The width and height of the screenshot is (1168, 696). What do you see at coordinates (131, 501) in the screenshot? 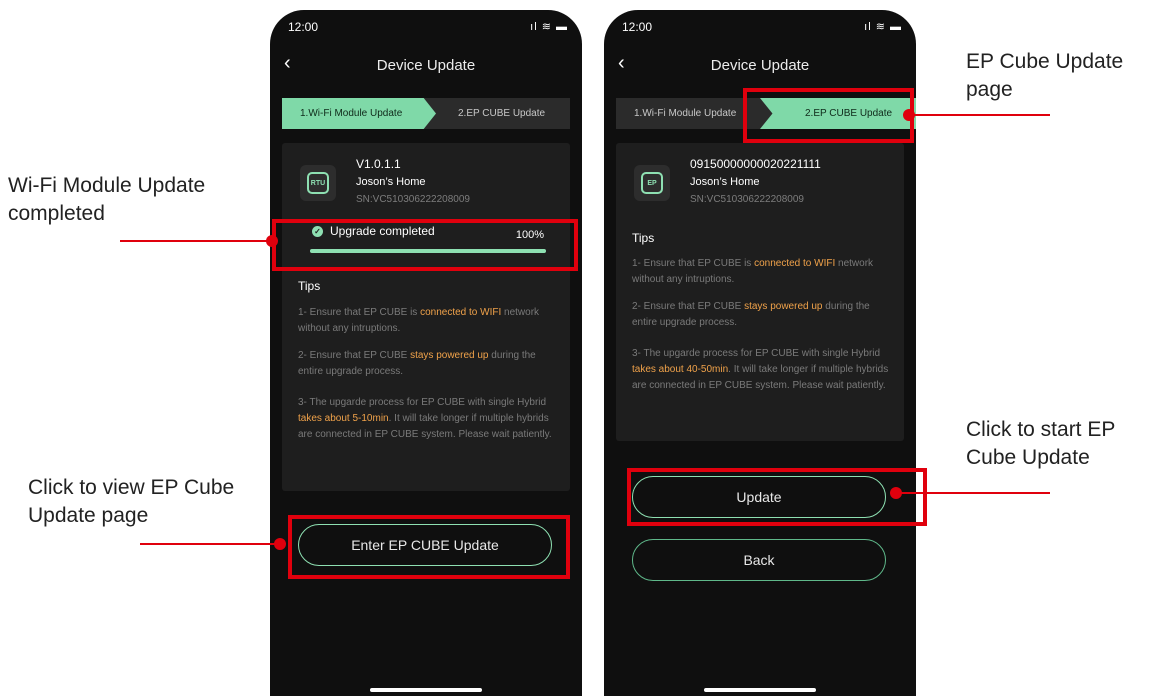
I see `annotation-view-ep-page: Click to view EP Cube Update page` at bounding box center [131, 501].